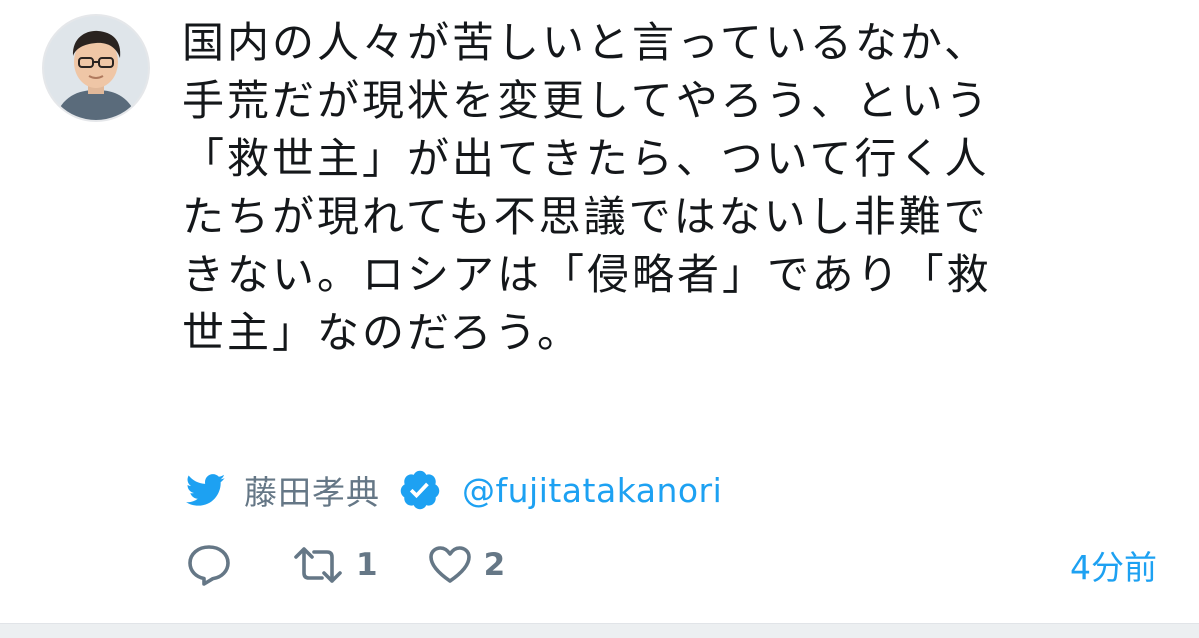 The height and width of the screenshot is (638, 1199). I want to click on heart-icon, so click(450, 565).